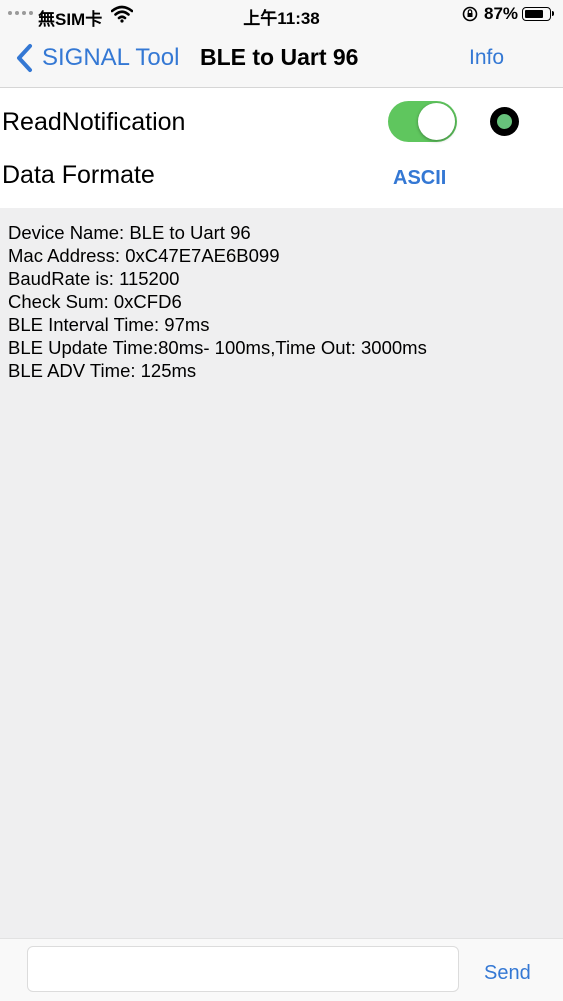  What do you see at coordinates (109, 324) in the screenshot?
I see `log-line: BLE Interval Time: 97ms` at bounding box center [109, 324].